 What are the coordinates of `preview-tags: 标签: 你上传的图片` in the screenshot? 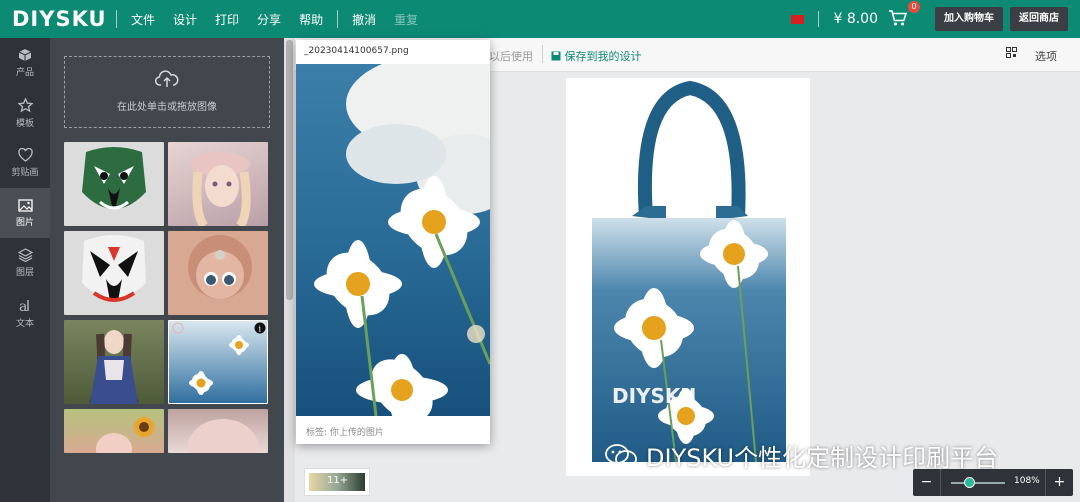 It's located at (345, 433).